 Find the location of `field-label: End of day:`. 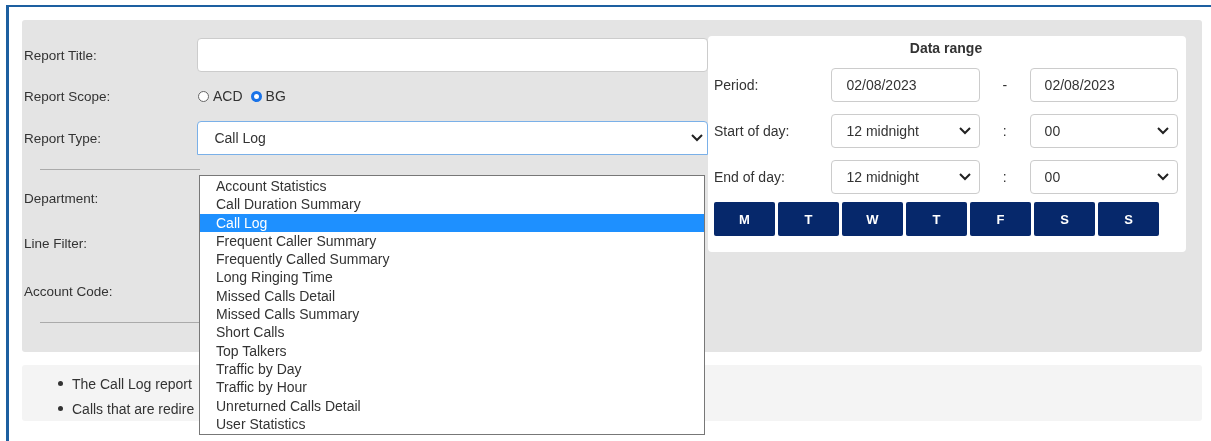

field-label: End of day: is located at coordinates (750, 177).